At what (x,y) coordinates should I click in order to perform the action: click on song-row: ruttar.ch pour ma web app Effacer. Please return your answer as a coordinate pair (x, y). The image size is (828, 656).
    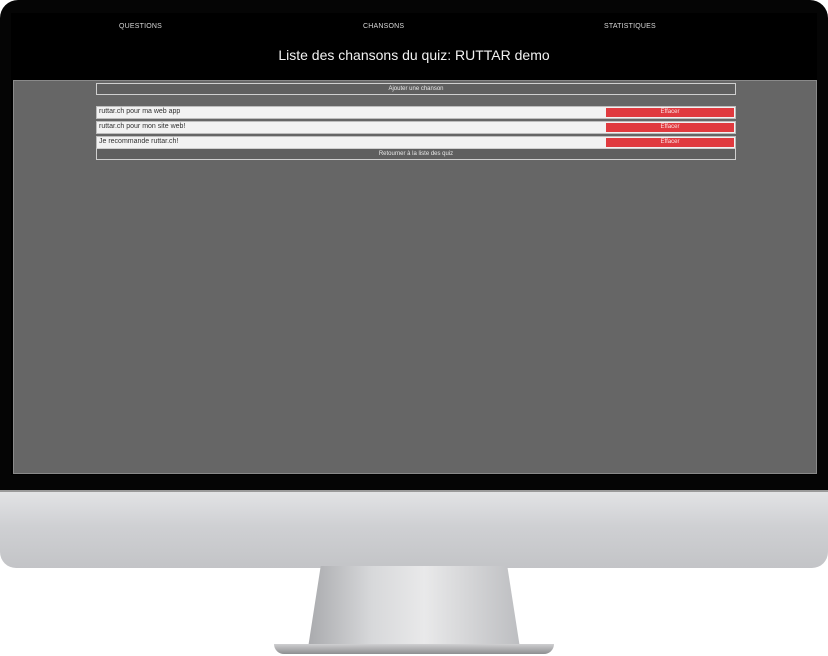
    Looking at the image, I should click on (416, 112).